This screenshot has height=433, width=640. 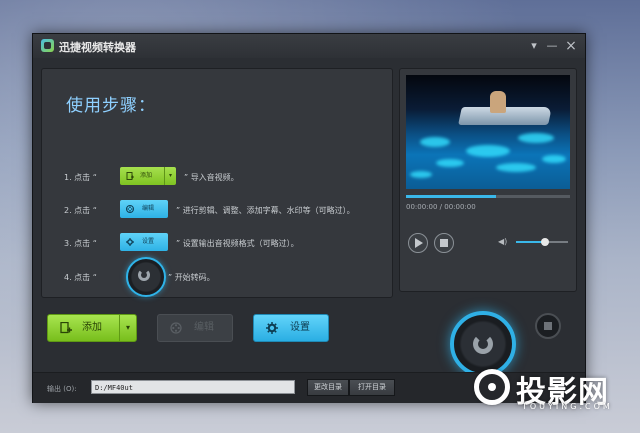 I want to click on watermark-url: TOUYING.COM, so click(x=567, y=406).